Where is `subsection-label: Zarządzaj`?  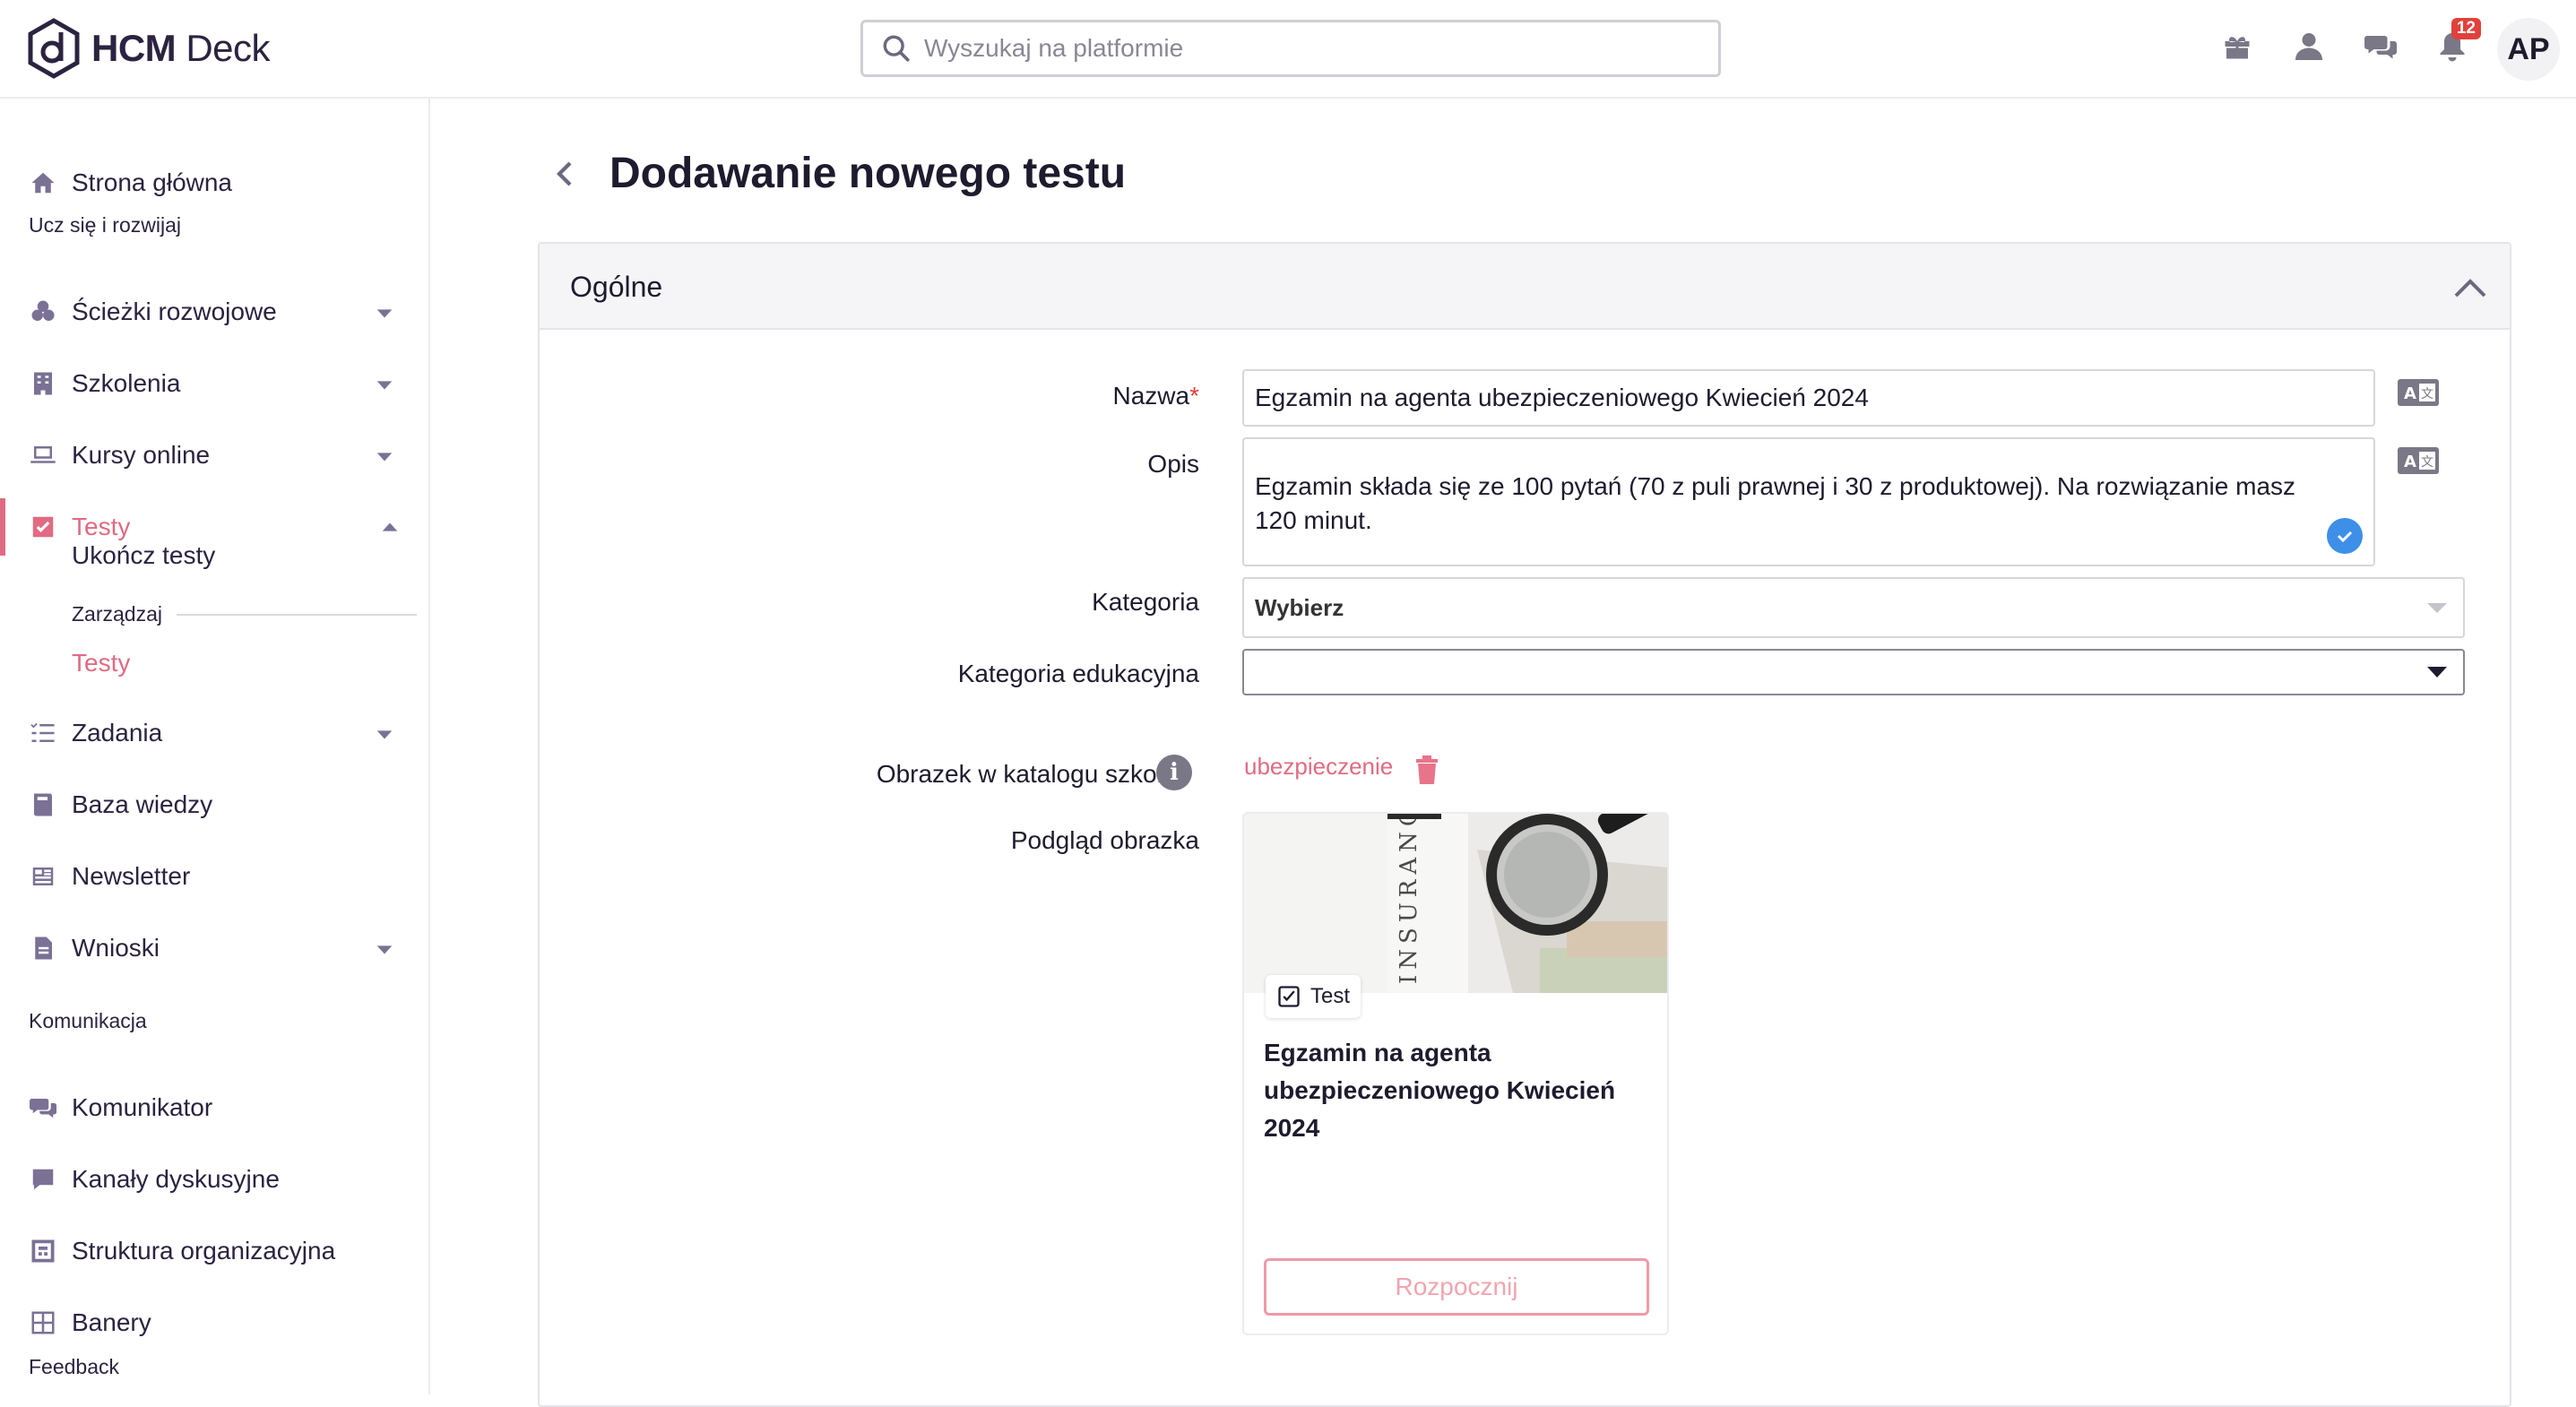
subsection-label: Zarządzaj is located at coordinates (117, 614).